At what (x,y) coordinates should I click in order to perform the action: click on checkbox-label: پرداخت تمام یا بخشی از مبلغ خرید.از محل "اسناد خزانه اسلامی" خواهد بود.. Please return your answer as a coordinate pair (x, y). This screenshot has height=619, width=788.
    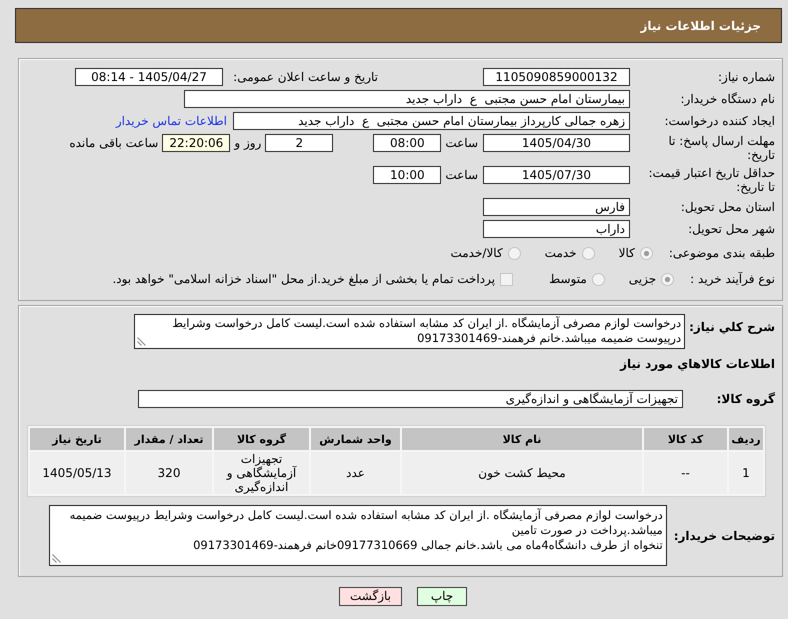
    Looking at the image, I should click on (304, 279).